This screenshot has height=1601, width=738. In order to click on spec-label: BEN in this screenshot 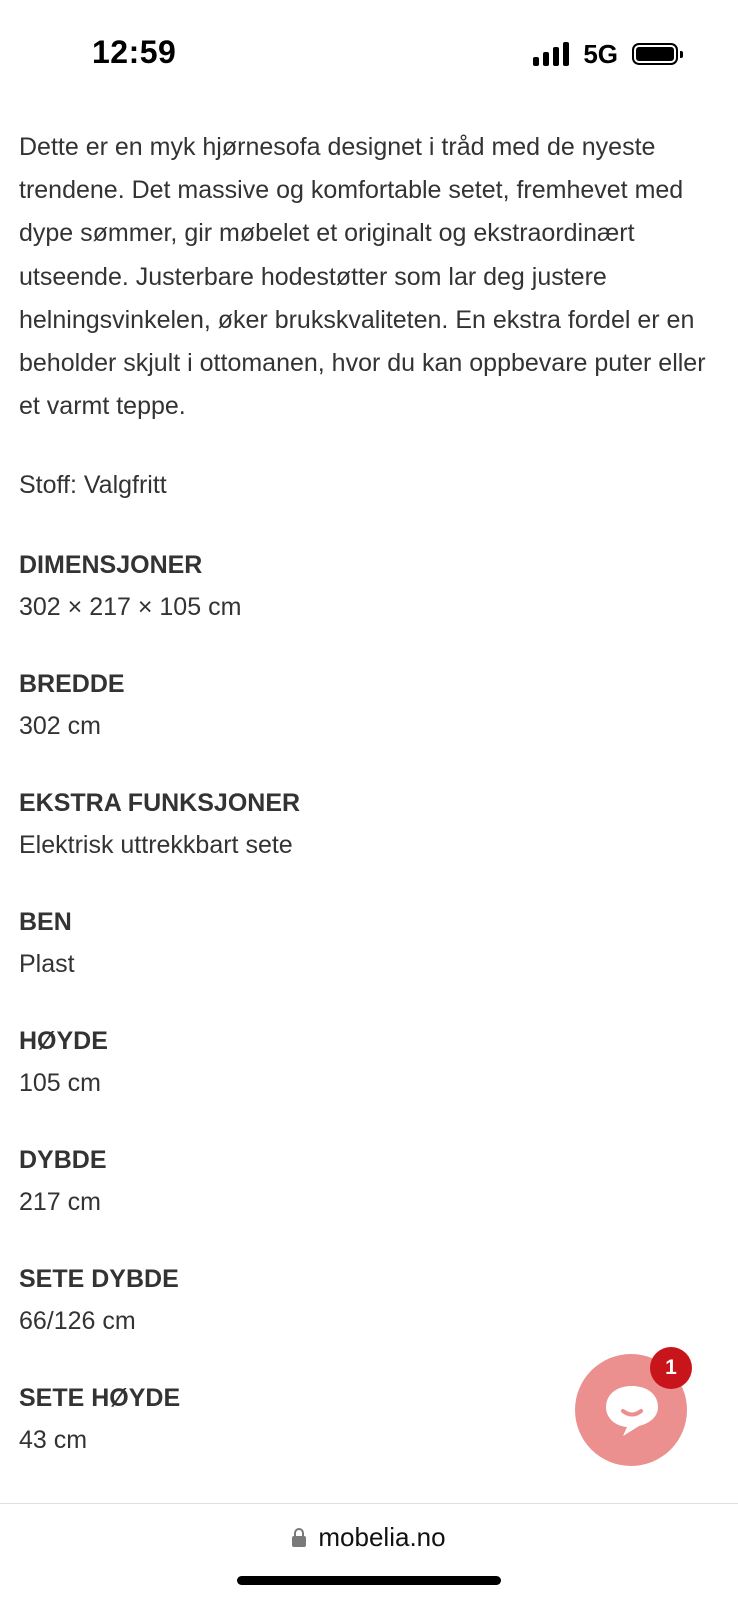, I will do `click(45, 921)`.